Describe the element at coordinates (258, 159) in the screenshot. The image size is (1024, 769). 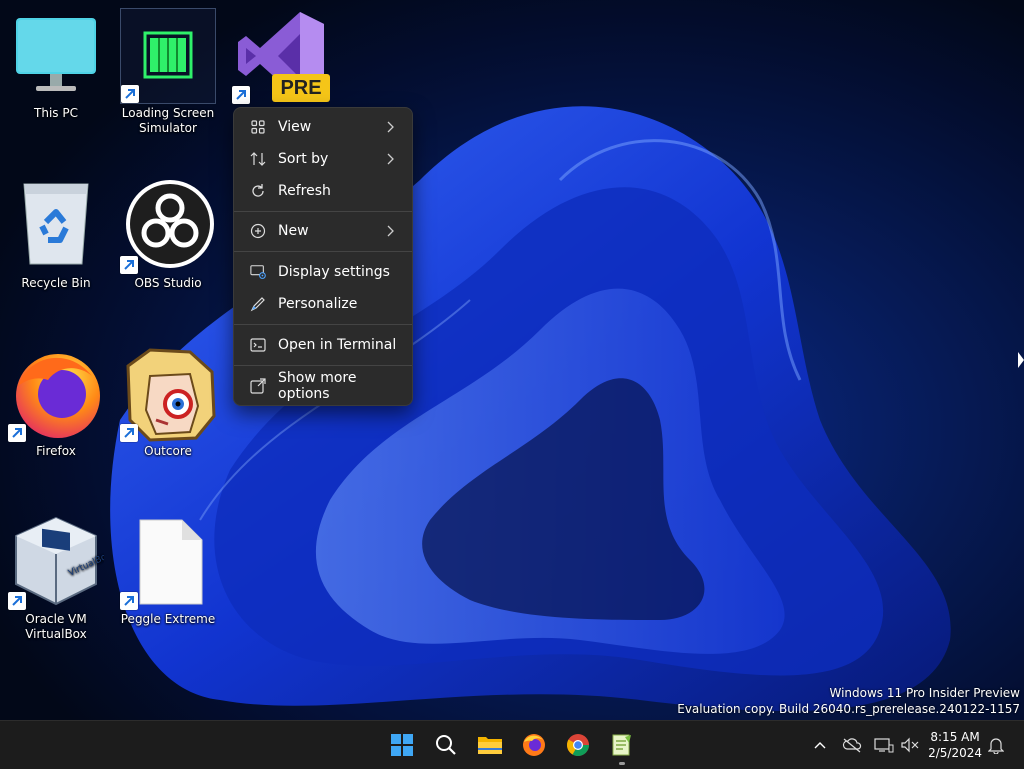
I see `sort-icon` at that location.